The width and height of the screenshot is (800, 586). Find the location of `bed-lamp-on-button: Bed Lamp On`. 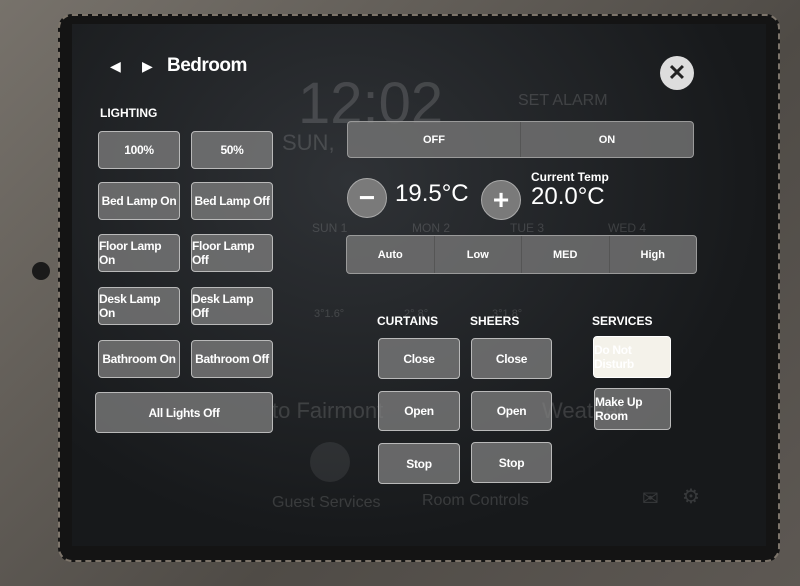

bed-lamp-on-button: Bed Lamp On is located at coordinates (139, 201).